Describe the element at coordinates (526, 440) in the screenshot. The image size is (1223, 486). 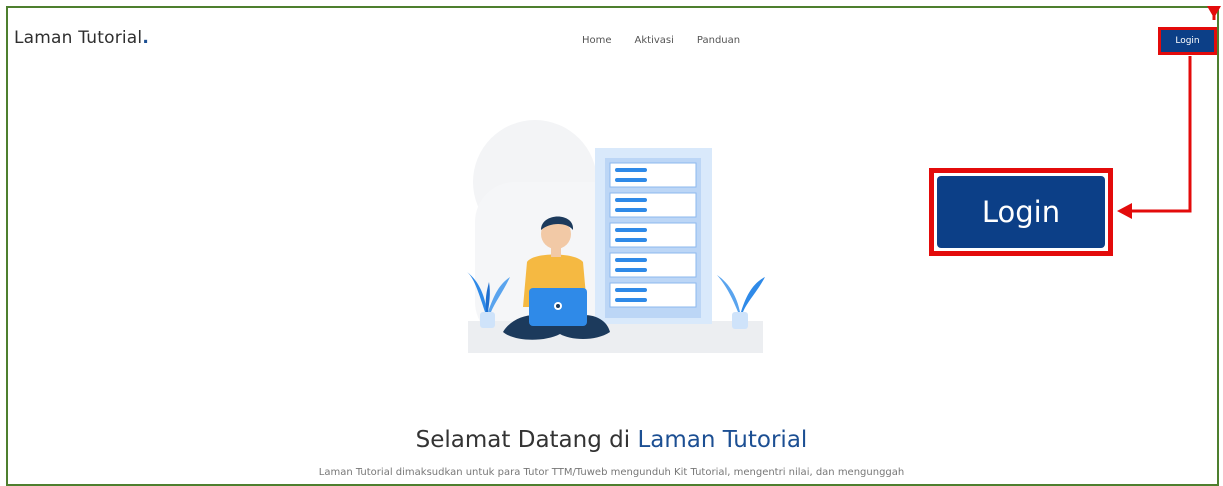
I see `welcome-prefix: Selamat Datang di` at that location.